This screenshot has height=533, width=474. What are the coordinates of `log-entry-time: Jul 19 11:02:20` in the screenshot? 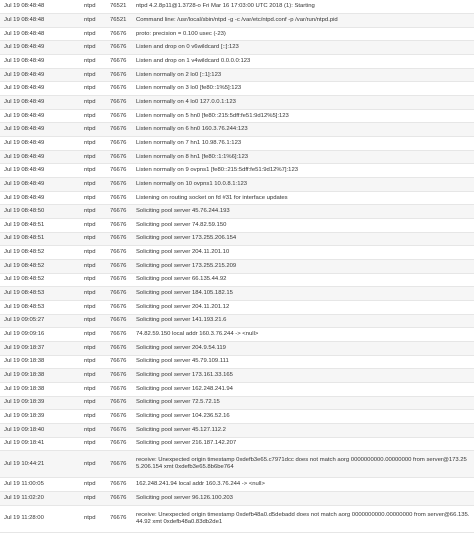 It's located at (40, 498).